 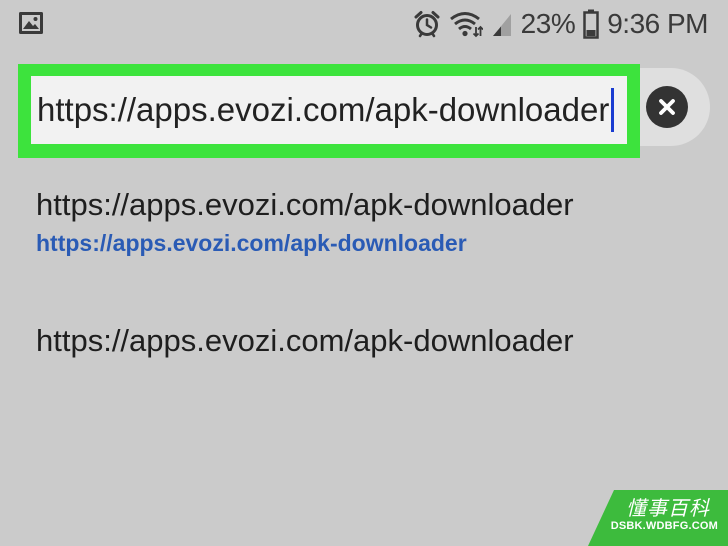 I want to click on close-icon, so click(x=667, y=107).